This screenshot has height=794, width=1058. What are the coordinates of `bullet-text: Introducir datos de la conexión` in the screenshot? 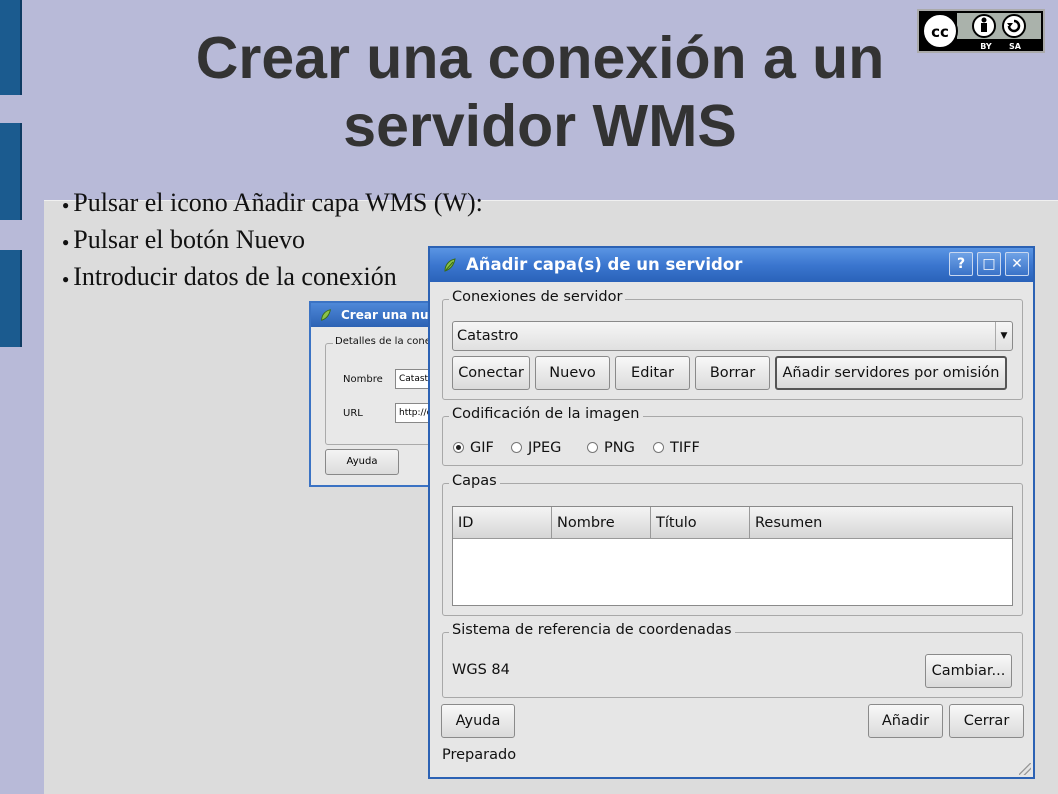 It's located at (235, 276).